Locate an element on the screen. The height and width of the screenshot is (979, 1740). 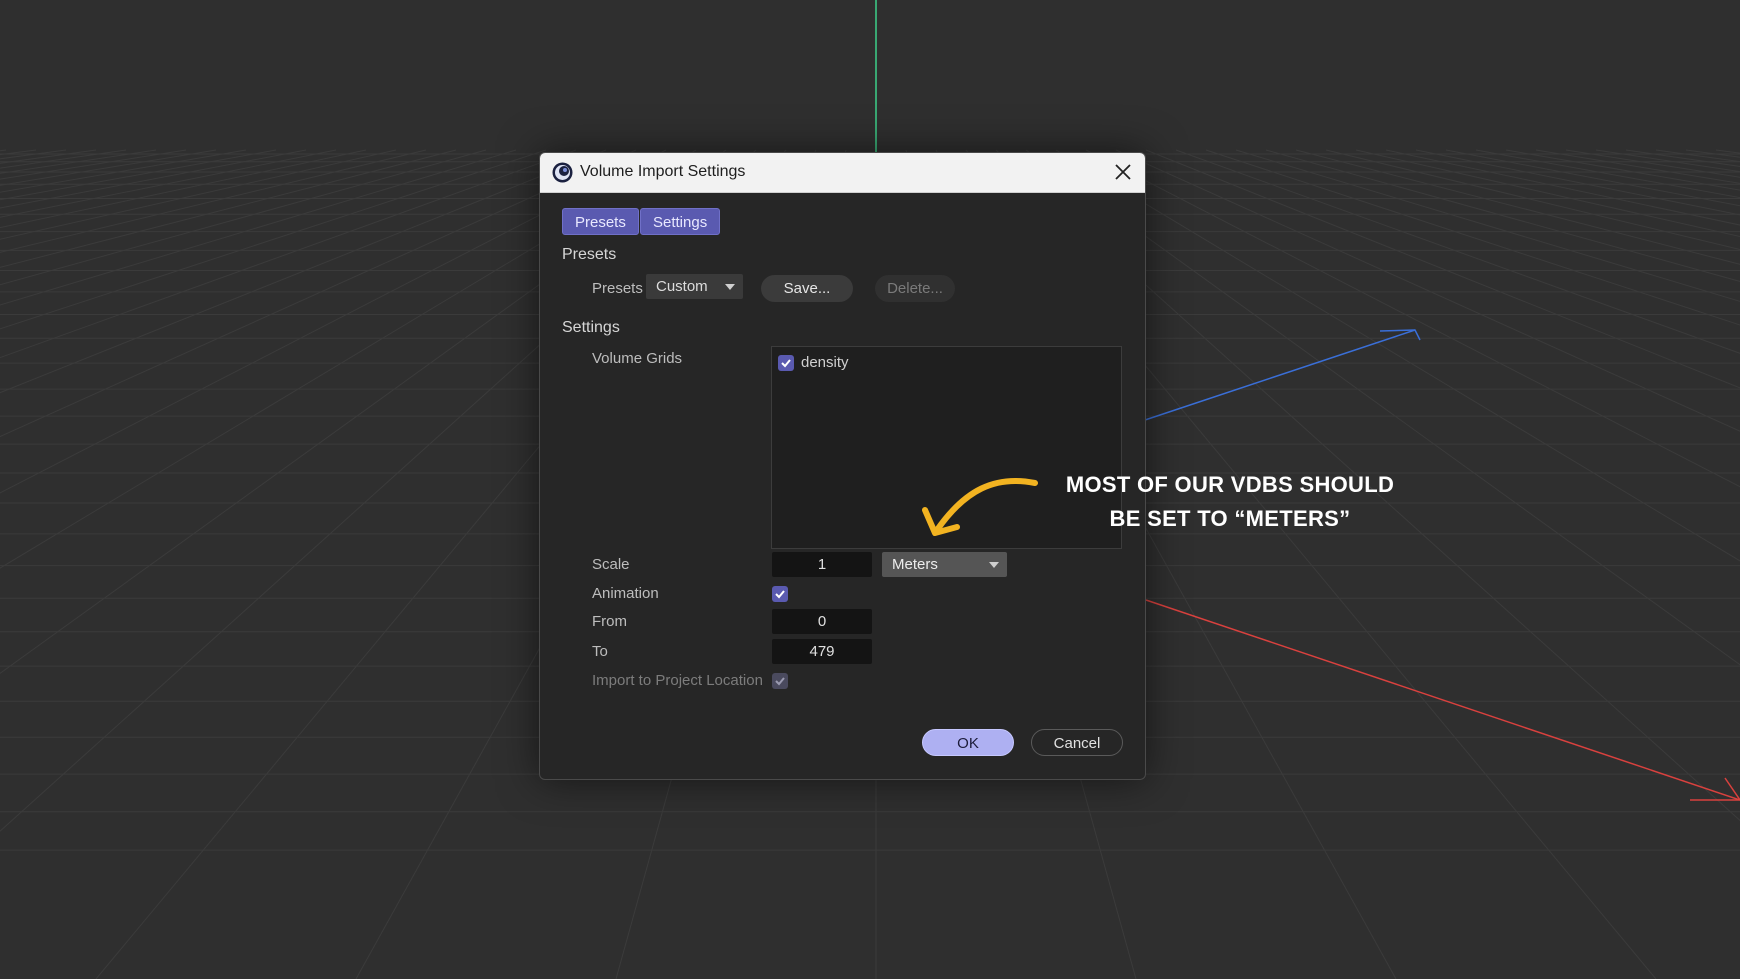
annotation-line-2: BE SET TO “METERS” is located at coordinates (1230, 518).